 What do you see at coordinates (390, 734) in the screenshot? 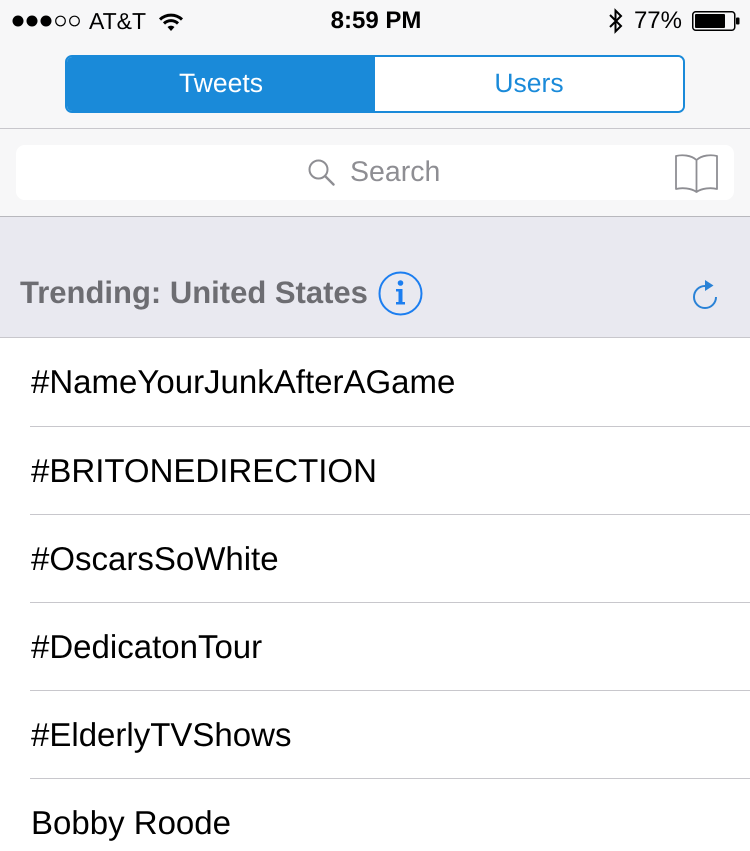
I see `trend-item: #ElderlyTVShows` at bounding box center [390, 734].